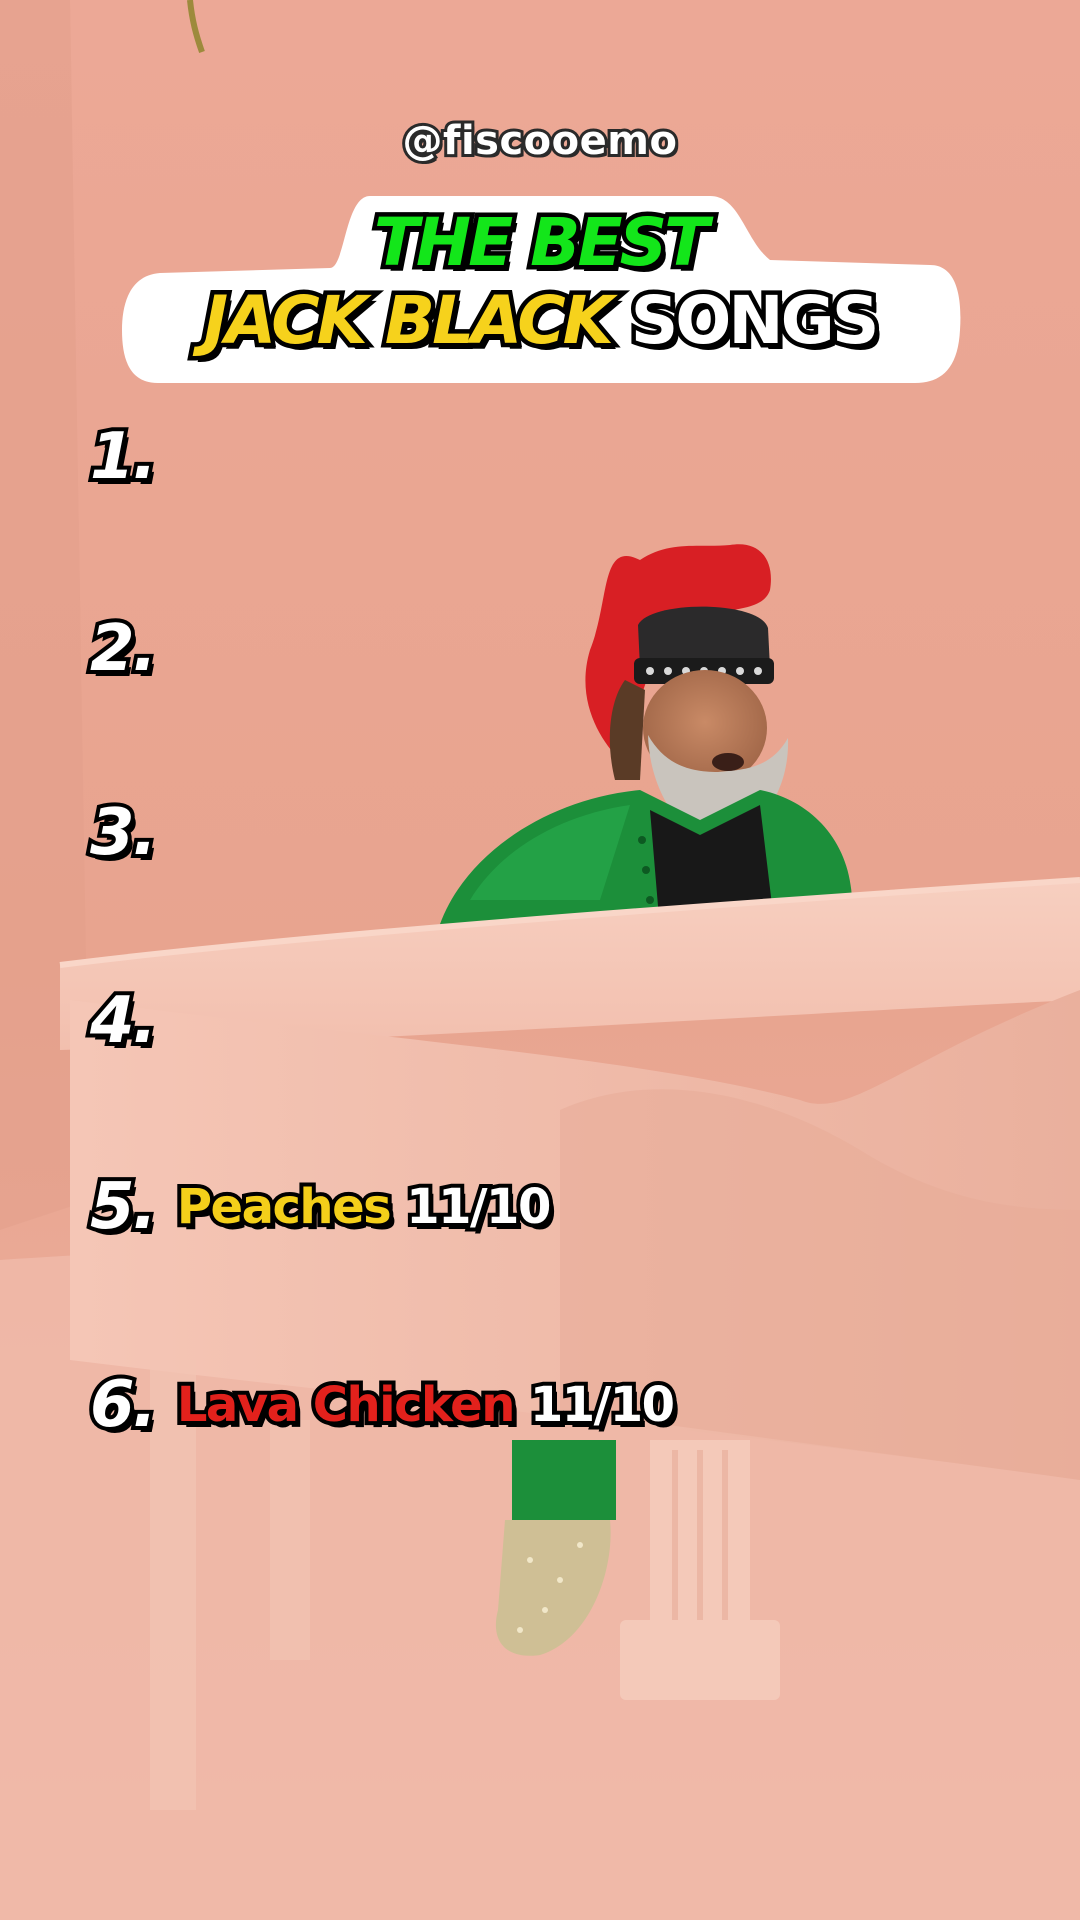 The image size is (1080, 1920). Describe the element at coordinates (123, 1207) in the screenshot. I see `rank-number: 5.` at that location.